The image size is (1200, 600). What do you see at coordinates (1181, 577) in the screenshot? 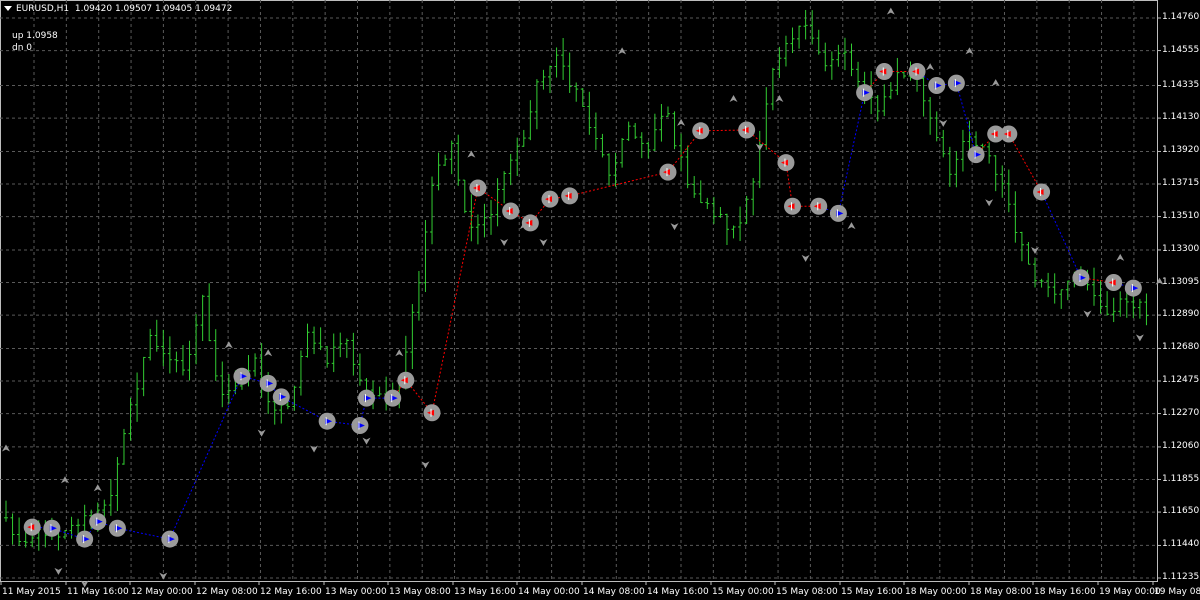
I see `price-axis-label: 1.11235` at bounding box center [1181, 577].